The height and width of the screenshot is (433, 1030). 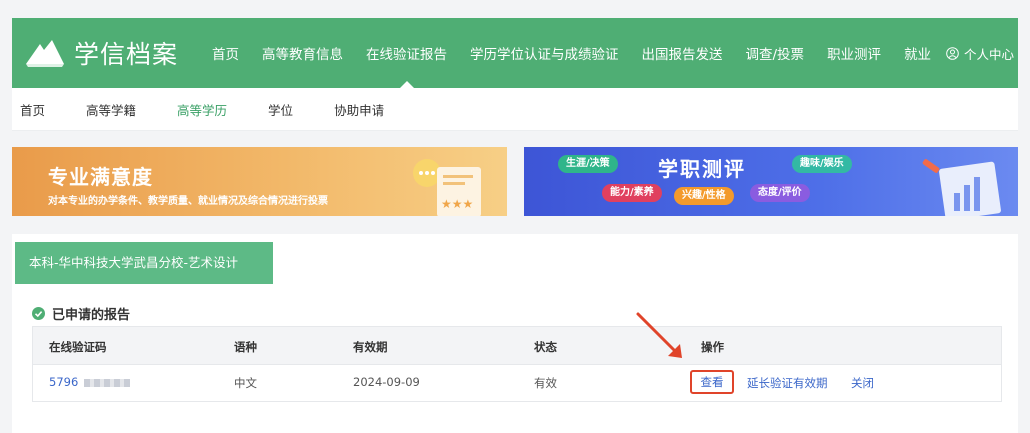 I want to click on rating-illustration-icon: ★★★, so click(x=447, y=187).